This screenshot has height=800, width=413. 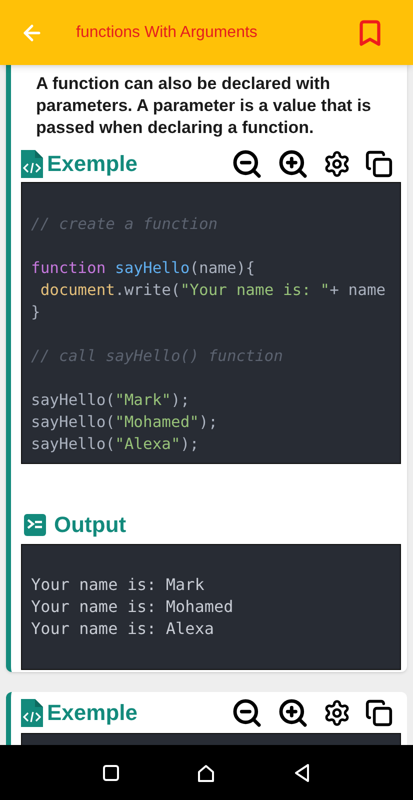 I want to click on back-nav-icon, so click(x=302, y=773).